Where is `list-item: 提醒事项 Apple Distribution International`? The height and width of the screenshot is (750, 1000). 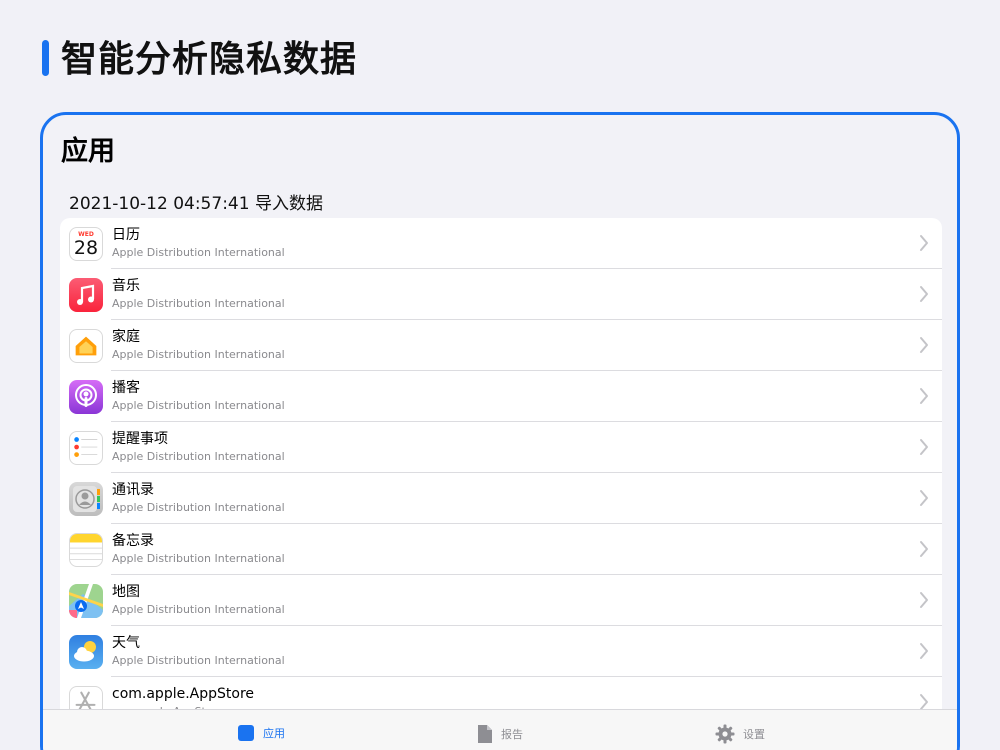
list-item: 提醒事项 Apple Distribution International is located at coordinates (501, 447).